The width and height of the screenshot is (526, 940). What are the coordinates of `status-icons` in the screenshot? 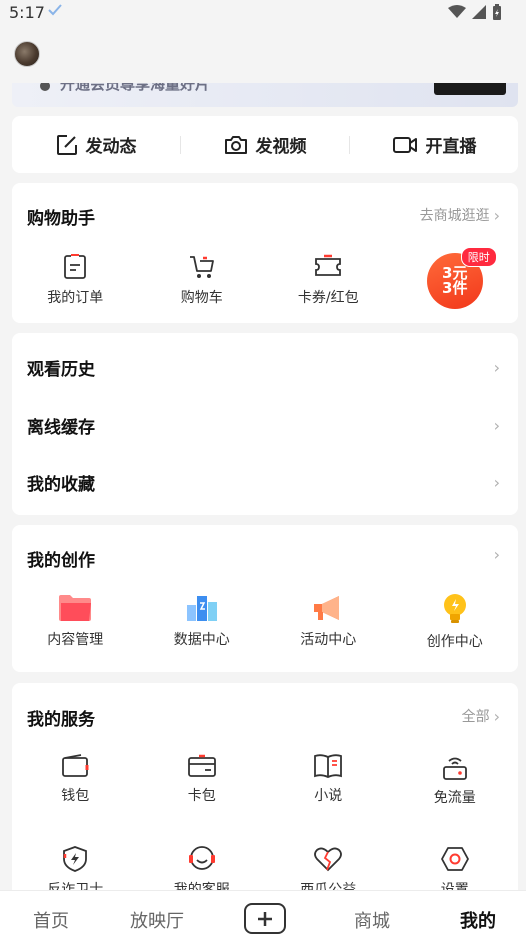 It's located at (475, 12).